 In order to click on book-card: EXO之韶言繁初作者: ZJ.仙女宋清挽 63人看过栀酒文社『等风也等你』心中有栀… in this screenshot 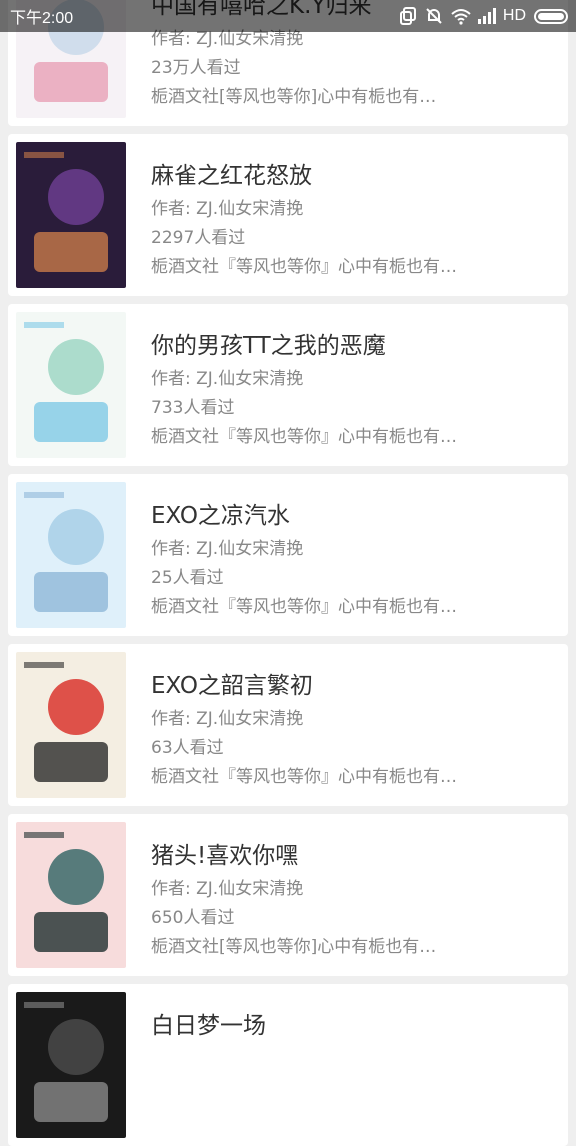, I will do `click(288, 725)`.